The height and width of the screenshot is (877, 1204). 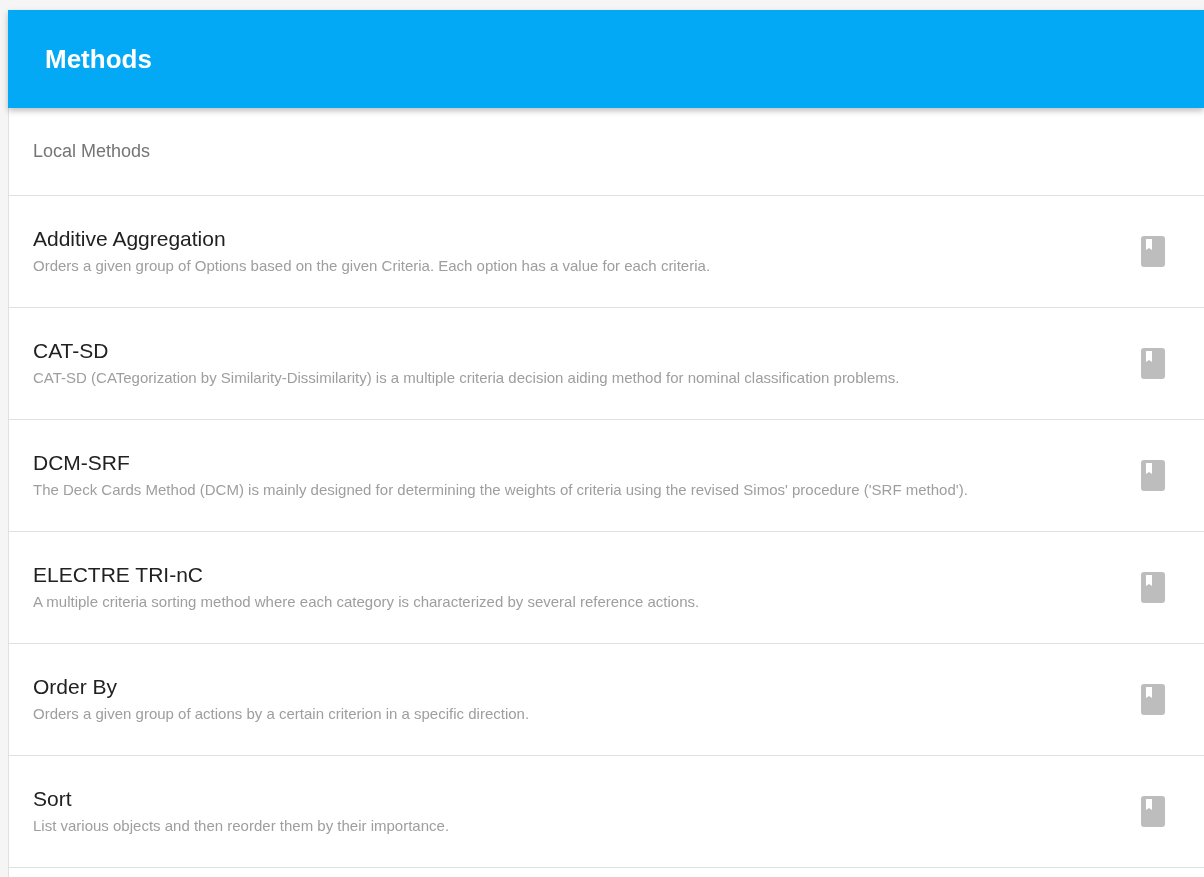 I want to click on header-title: Methods, so click(x=98, y=59).